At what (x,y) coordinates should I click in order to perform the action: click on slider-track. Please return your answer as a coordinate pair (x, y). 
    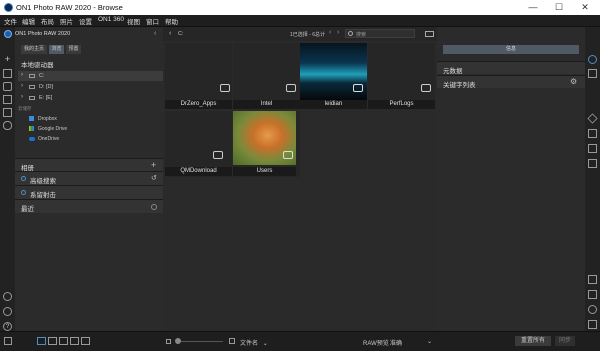
    Looking at the image, I should click on (202, 341).